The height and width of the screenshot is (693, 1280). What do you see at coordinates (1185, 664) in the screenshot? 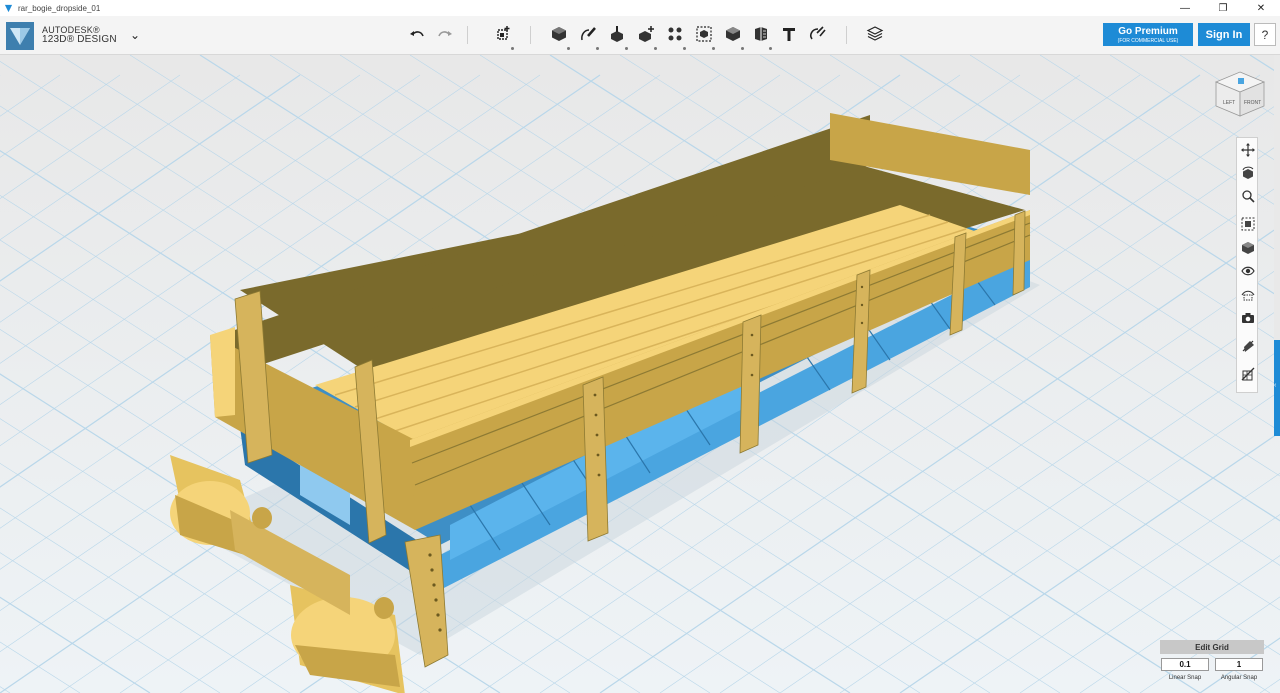
I see `linear-snap-field: 0.1` at bounding box center [1185, 664].